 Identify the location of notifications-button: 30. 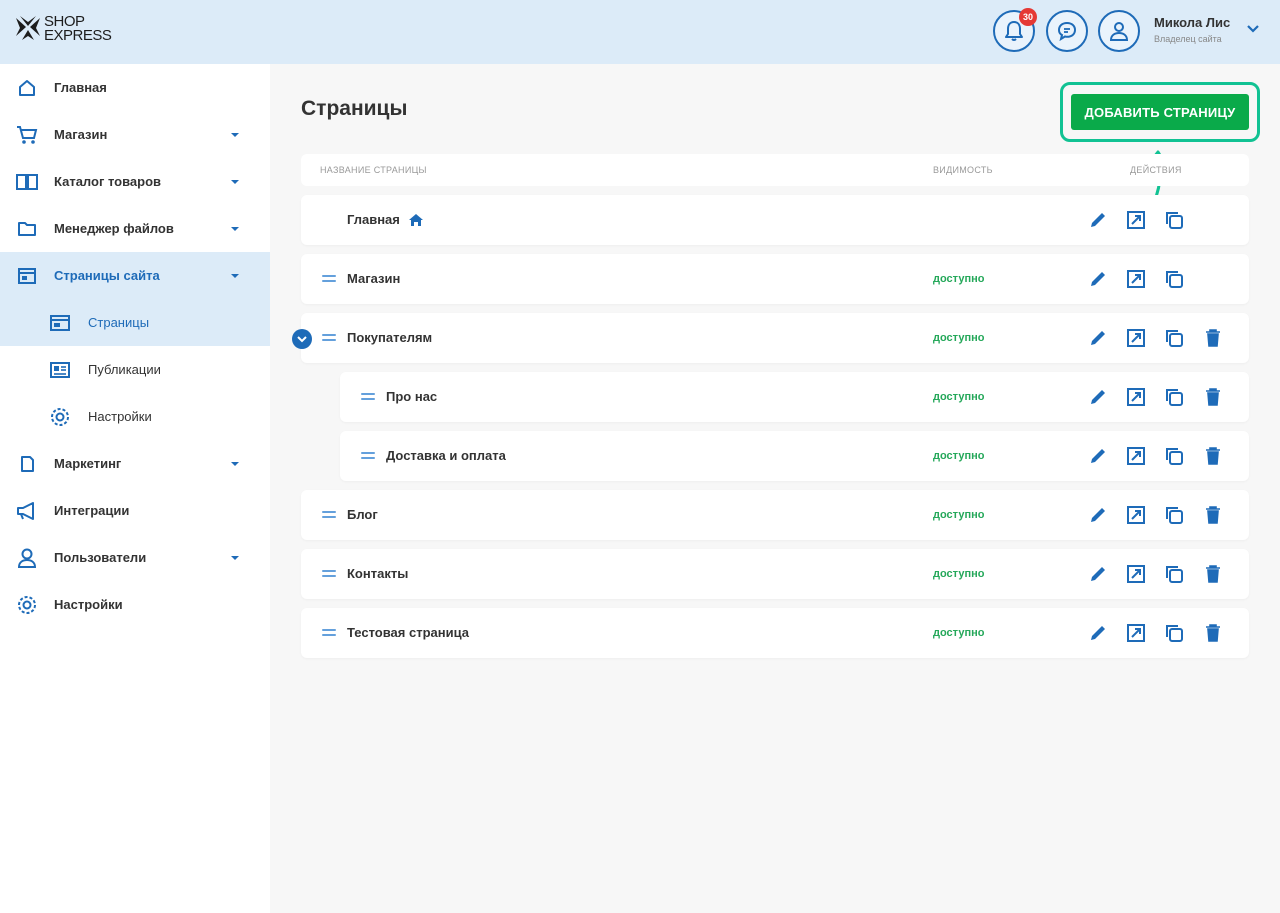
(1015, 30).